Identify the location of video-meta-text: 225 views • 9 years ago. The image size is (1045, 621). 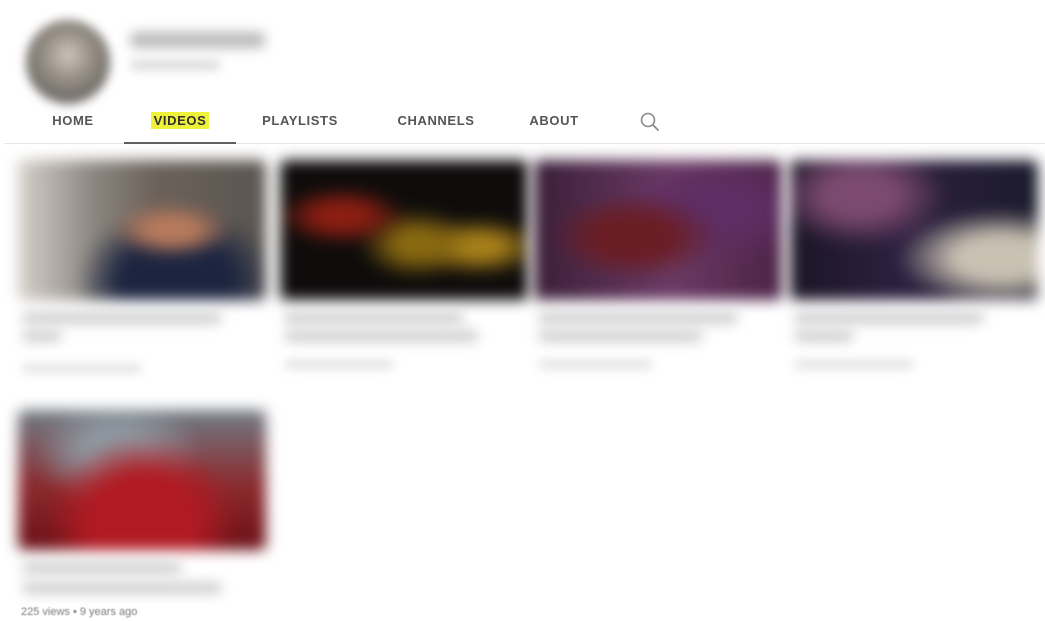
(79, 612).